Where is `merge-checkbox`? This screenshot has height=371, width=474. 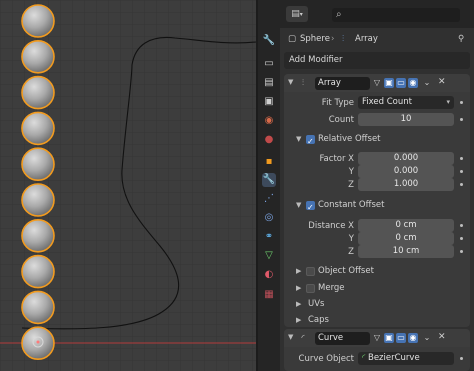 merge-checkbox is located at coordinates (310, 288).